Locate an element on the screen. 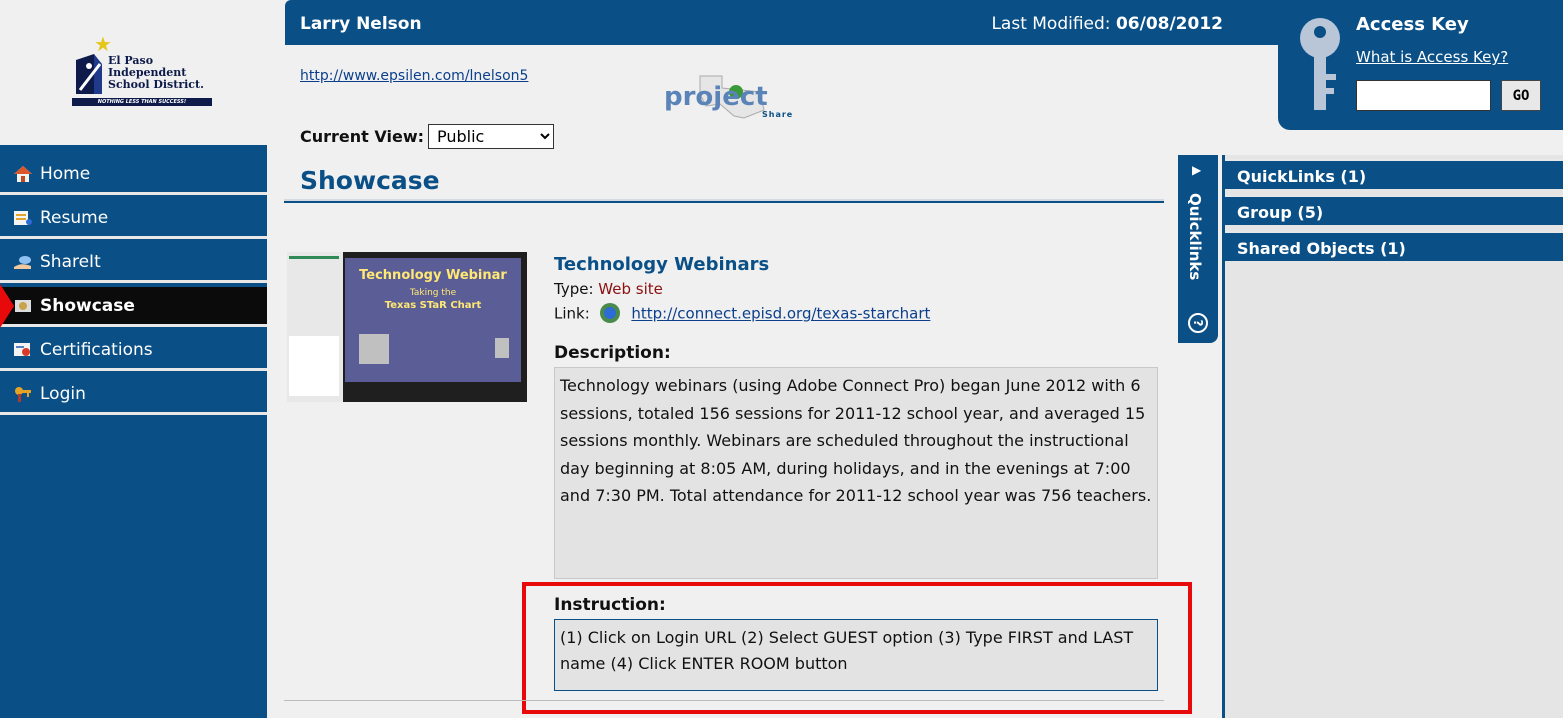  expand-arrow-icon: ▶ is located at coordinates (1197, 170).